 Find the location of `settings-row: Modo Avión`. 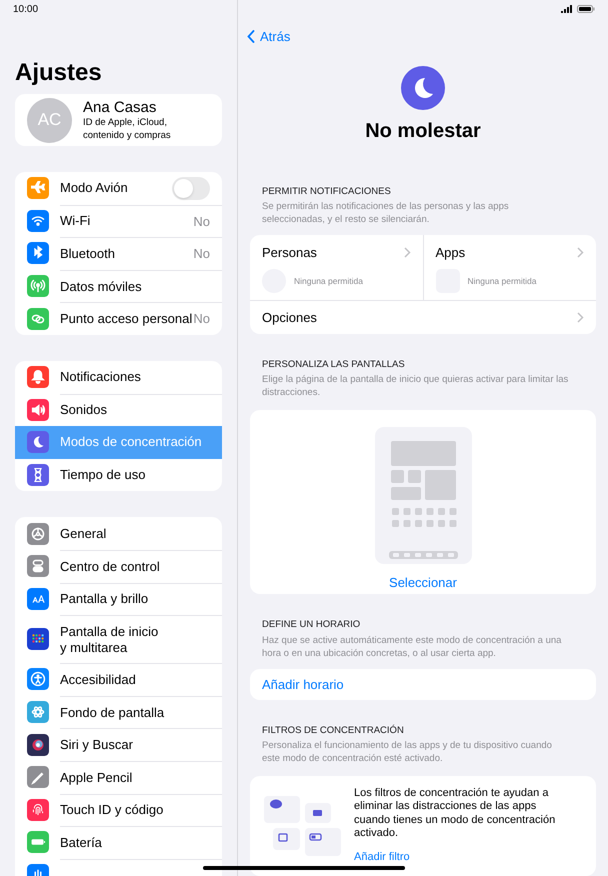

settings-row: Modo Avión is located at coordinates (118, 188).